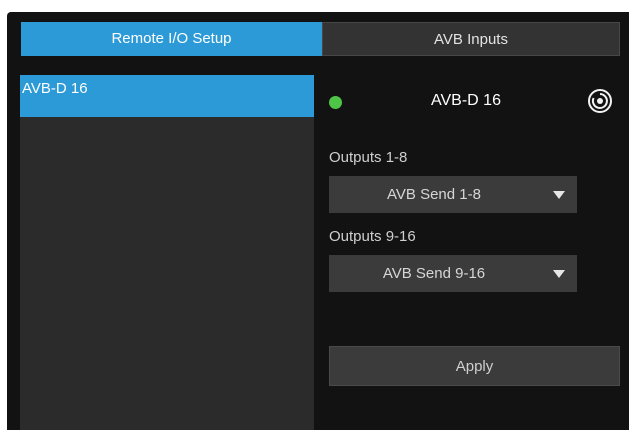 The image size is (629, 430). I want to click on device-name: AVB-D 16, so click(466, 100).